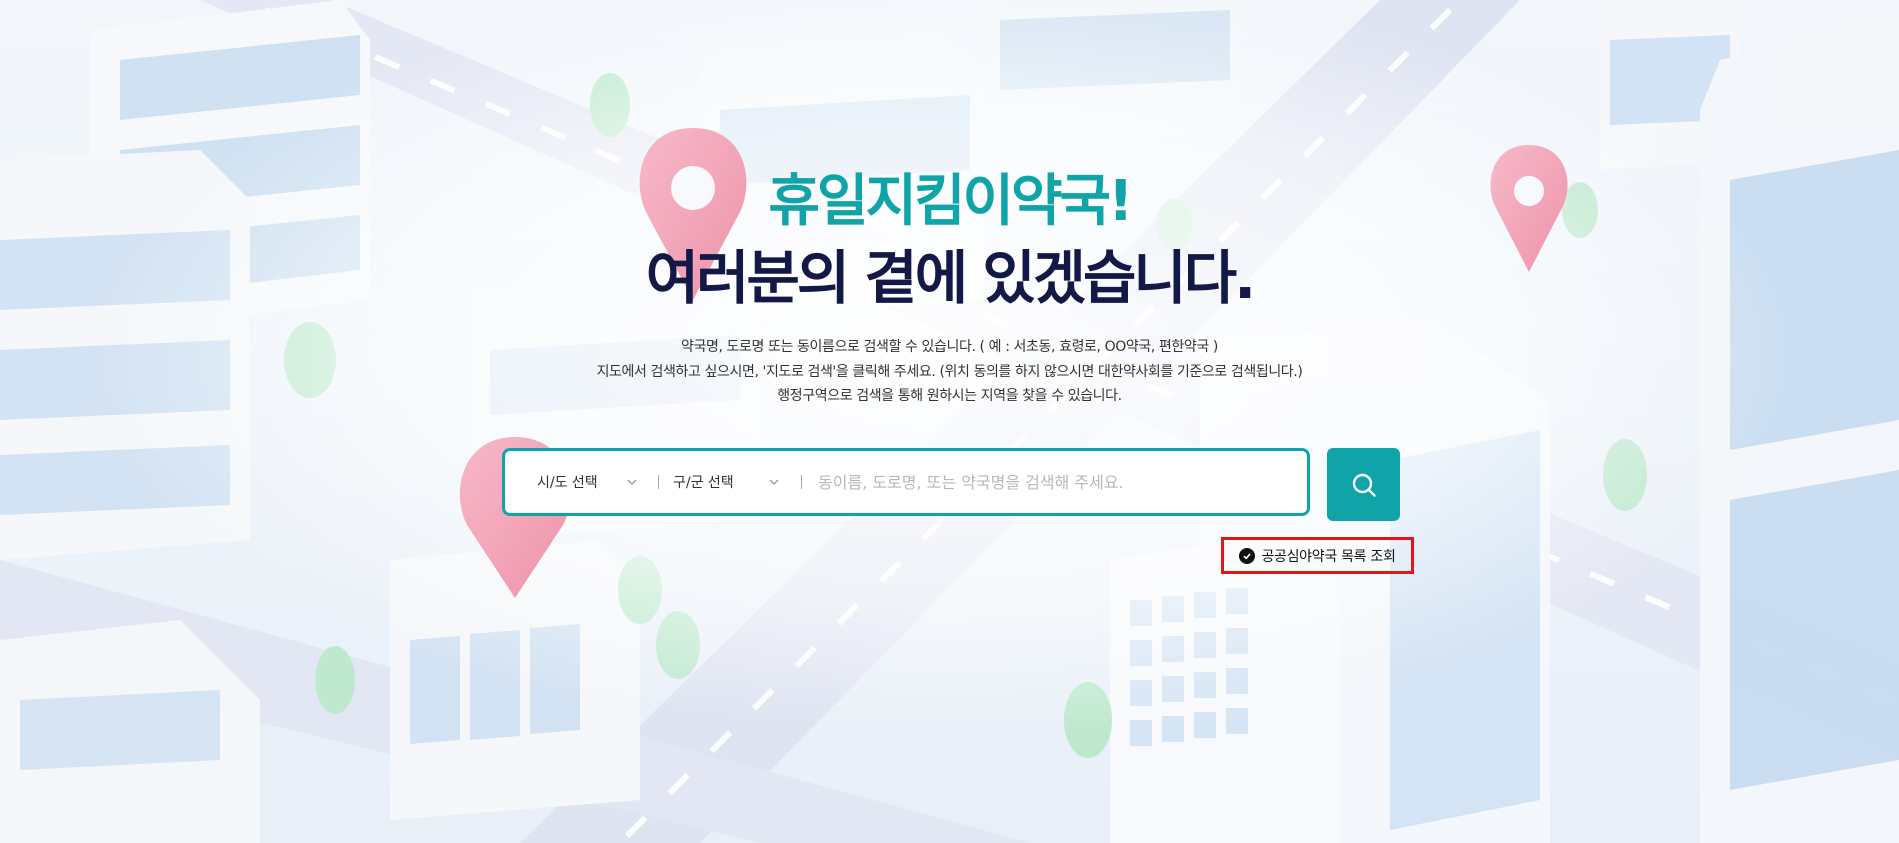 The width and height of the screenshot is (1899, 843). I want to click on check-circle-icon, so click(1247, 555).